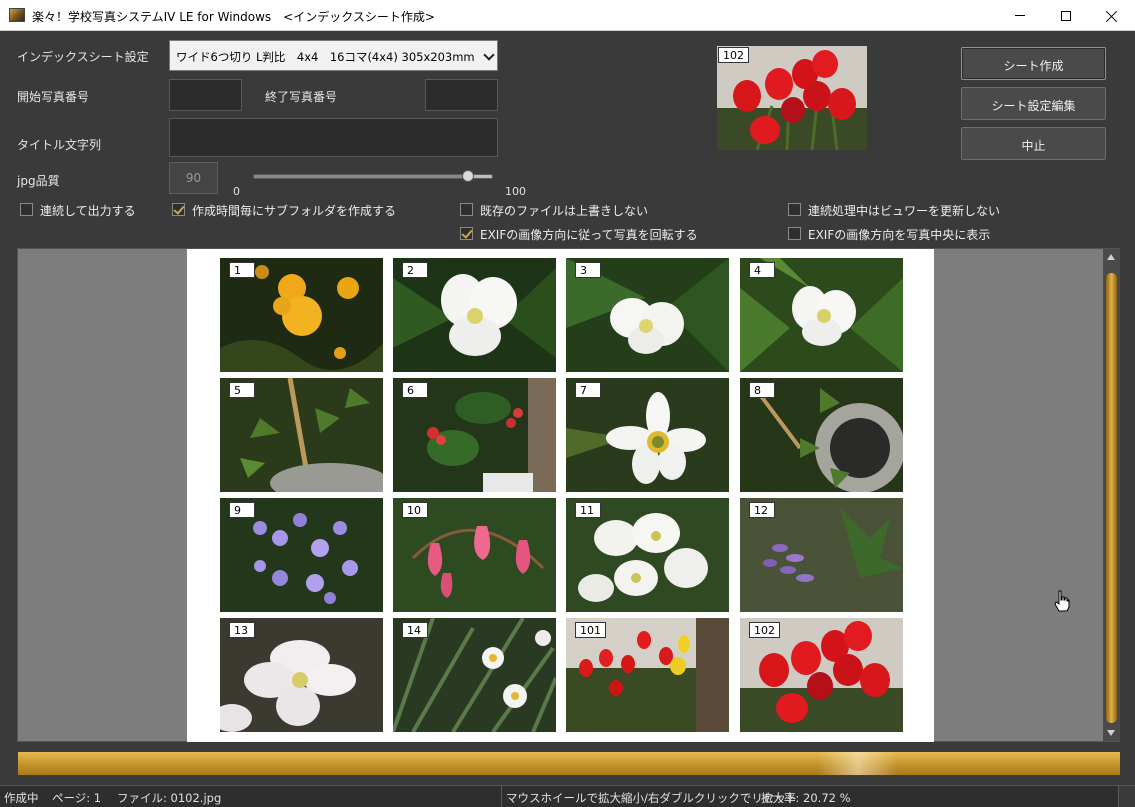 The height and width of the screenshot is (807, 1135). What do you see at coordinates (169, 798) in the screenshot?
I see `status-file: ファイル: 0102.jpg` at bounding box center [169, 798].